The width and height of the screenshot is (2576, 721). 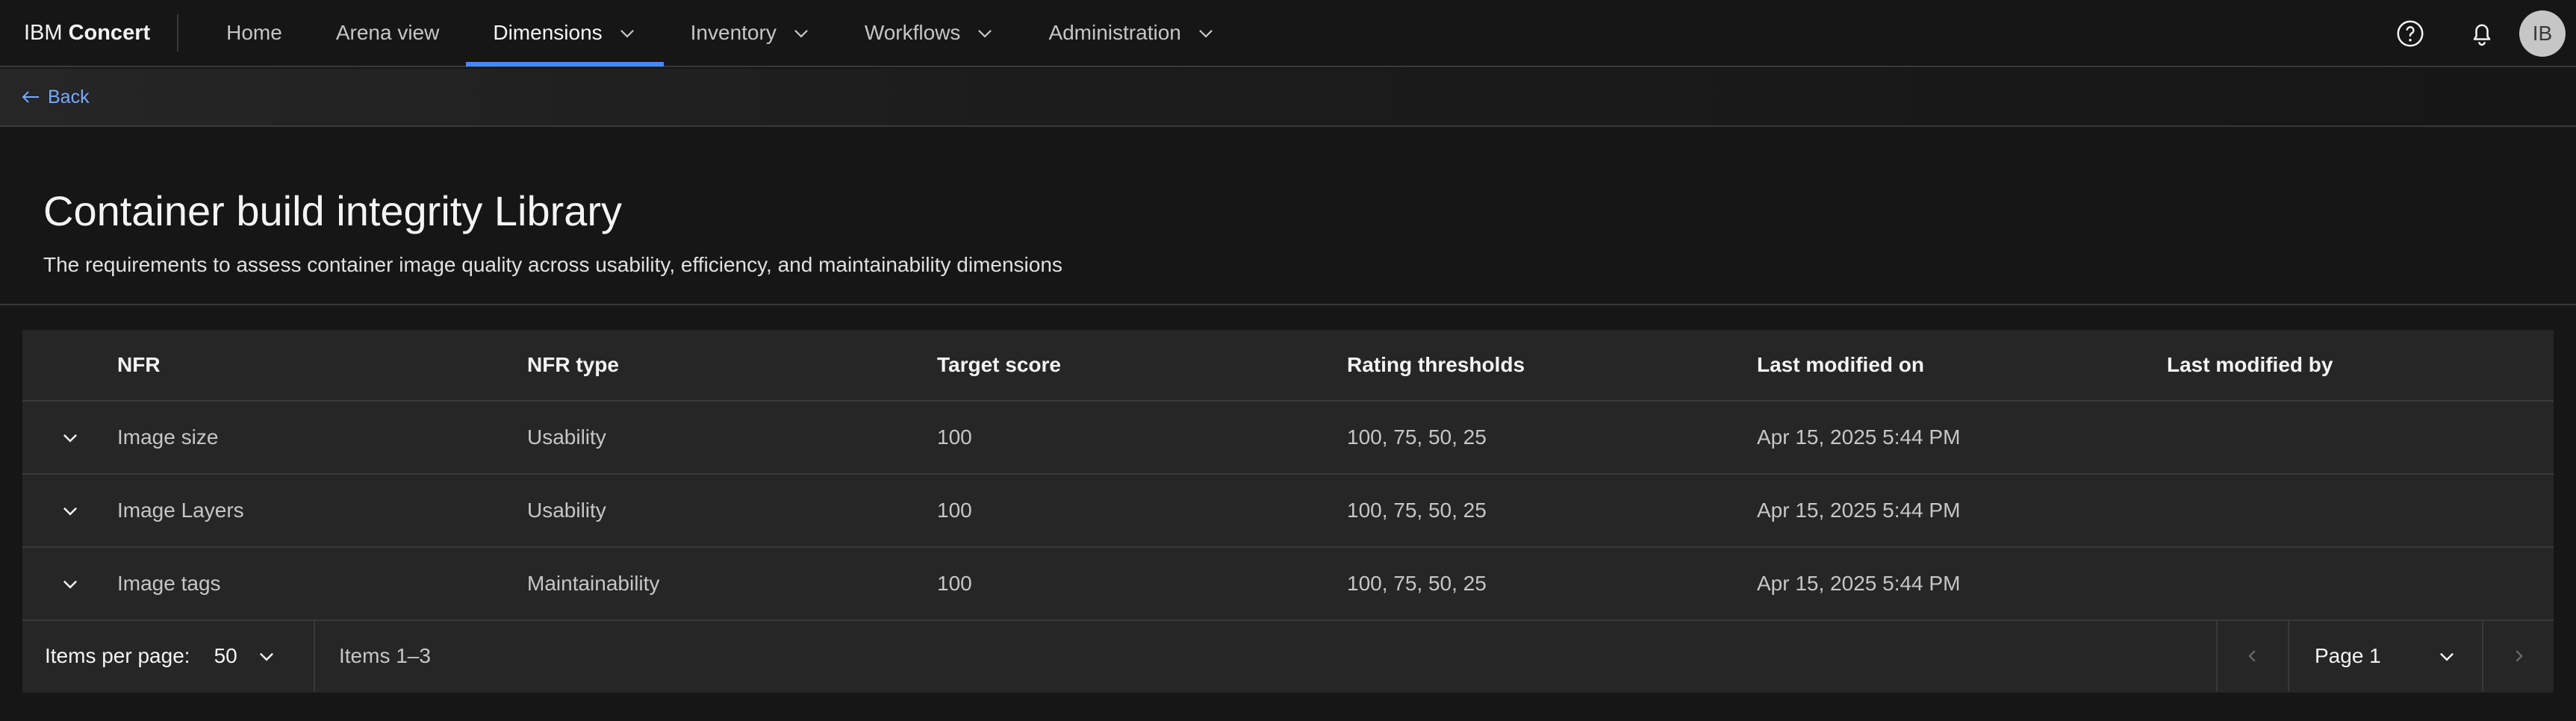 What do you see at coordinates (30, 97) in the screenshot?
I see `arrow-left-icon` at bounding box center [30, 97].